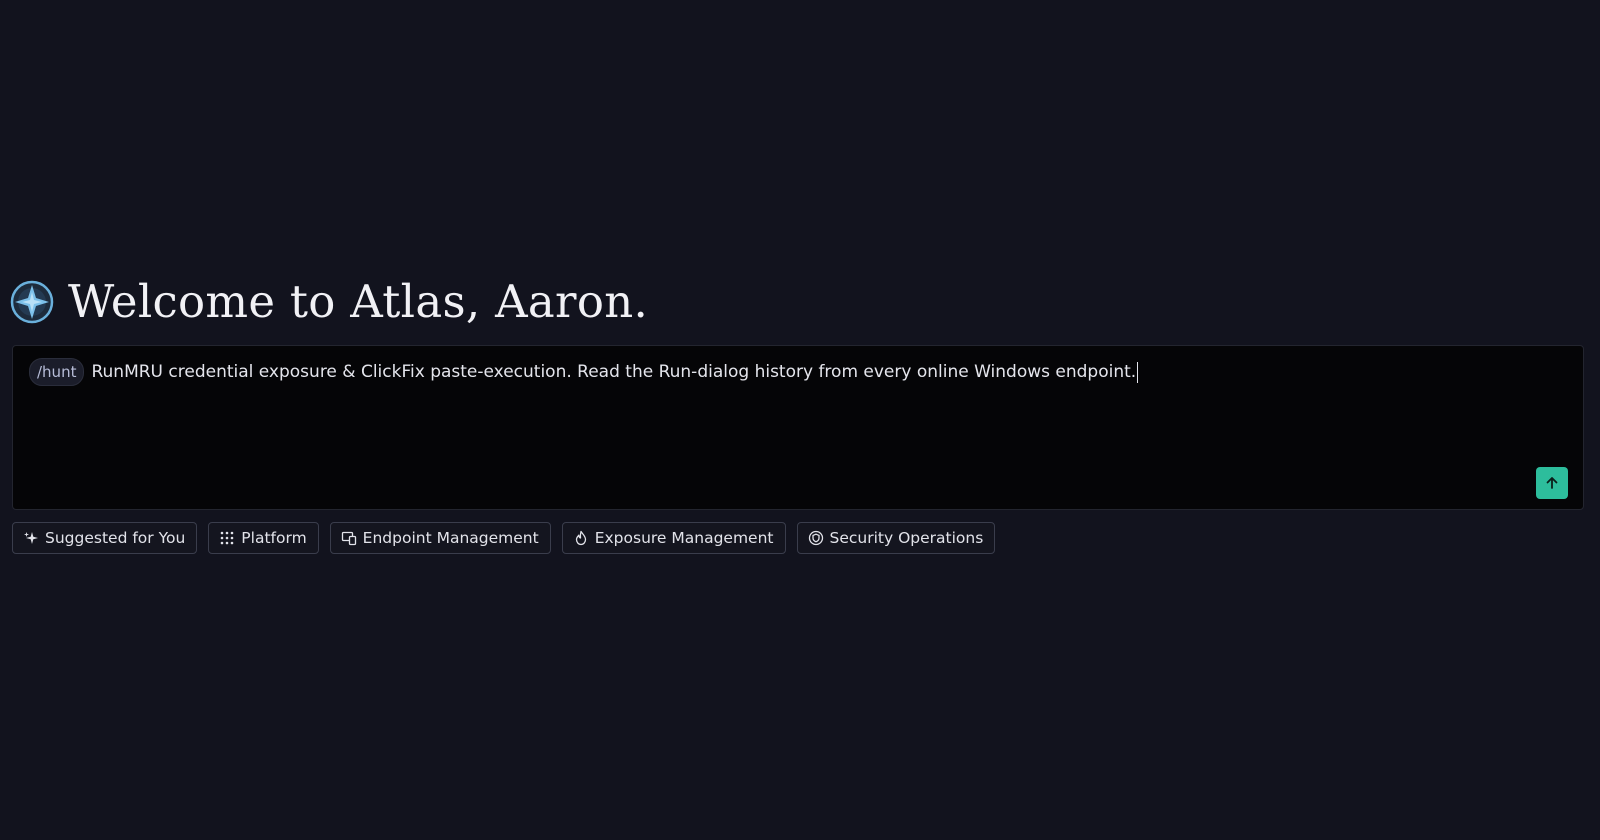 This screenshot has width=1600, height=840. Describe the element at coordinates (1138, 372) in the screenshot. I see `text-caret` at that location.